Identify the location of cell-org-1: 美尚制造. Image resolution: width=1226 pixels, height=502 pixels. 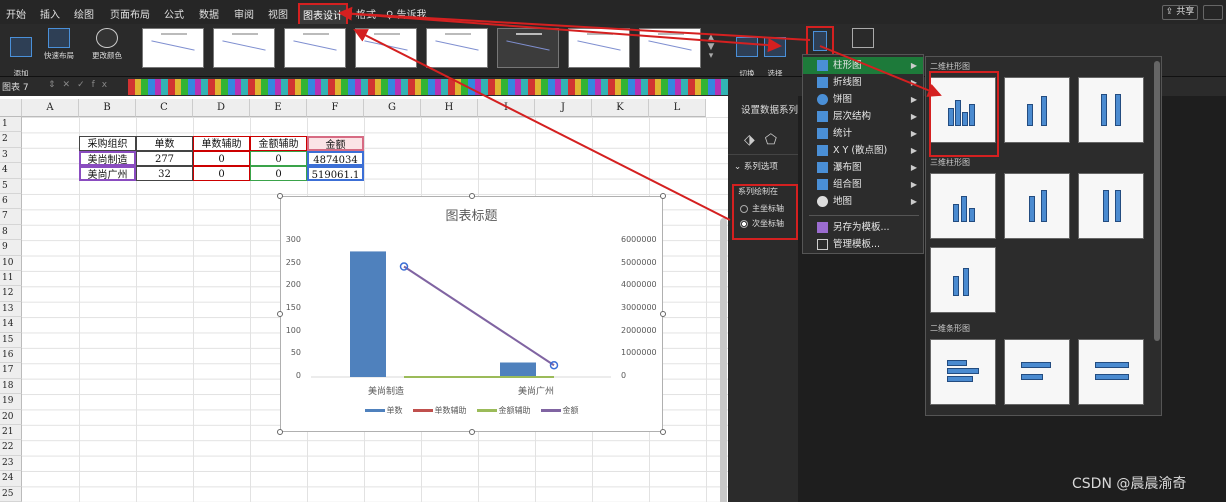
(107, 158).